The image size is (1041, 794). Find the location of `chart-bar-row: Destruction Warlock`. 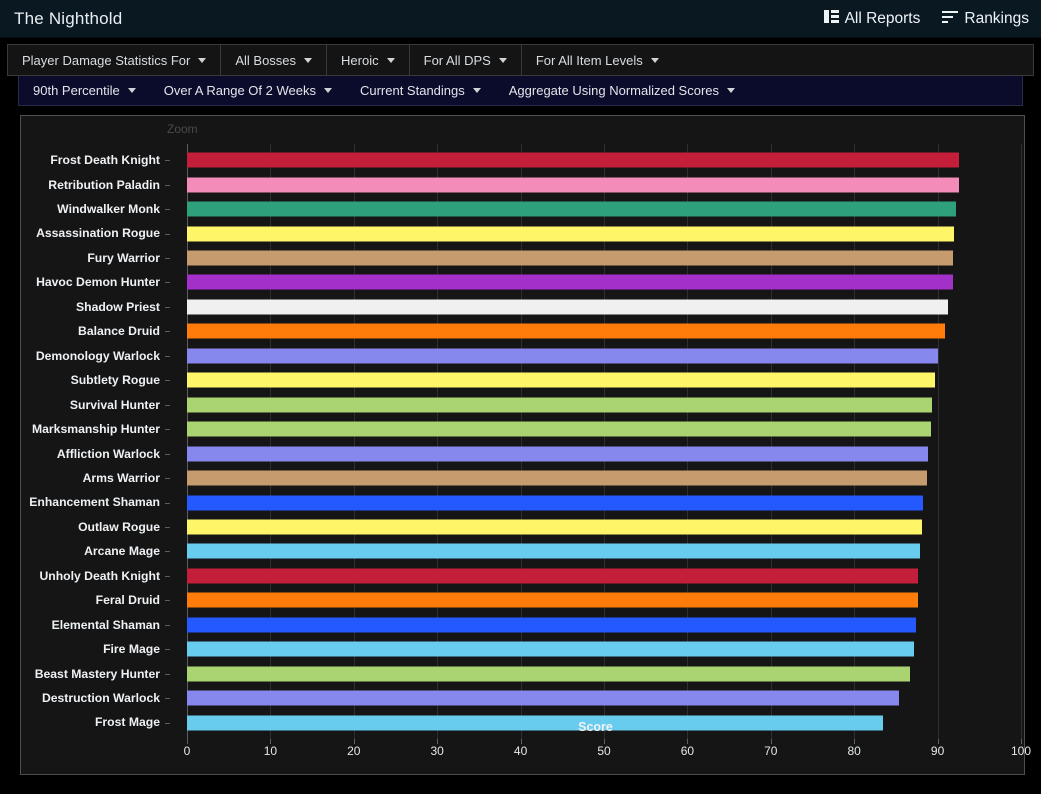

chart-bar-row: Destruction Warlock is located at coordinates (522, 698).